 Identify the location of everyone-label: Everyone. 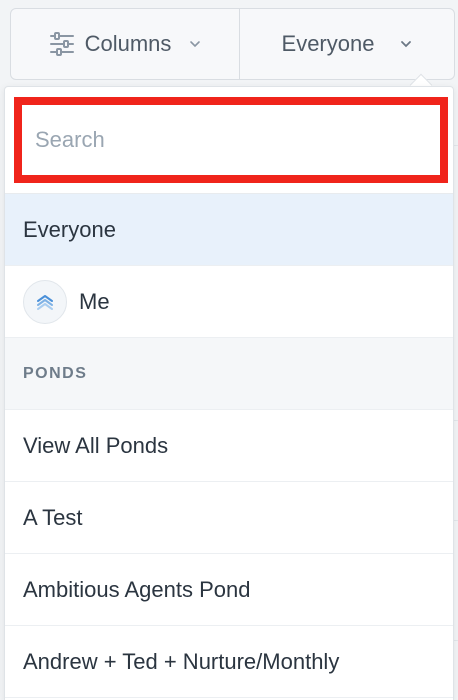
(328, 43).